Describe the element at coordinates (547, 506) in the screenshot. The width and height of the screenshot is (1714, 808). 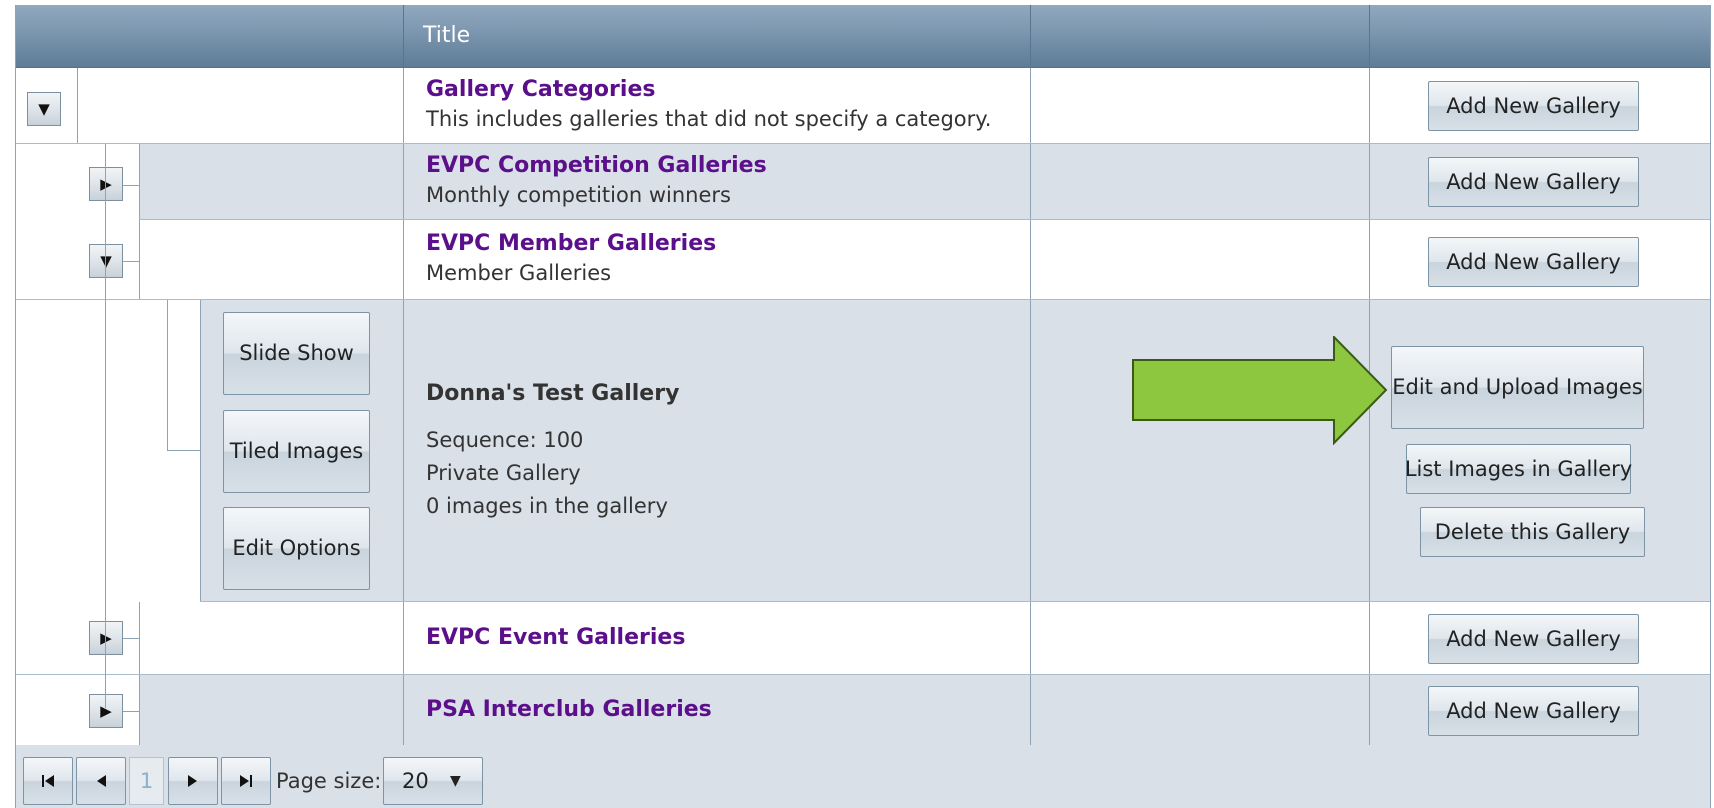
I see `gallery-image-count: 0 images in the gallery` at that location.